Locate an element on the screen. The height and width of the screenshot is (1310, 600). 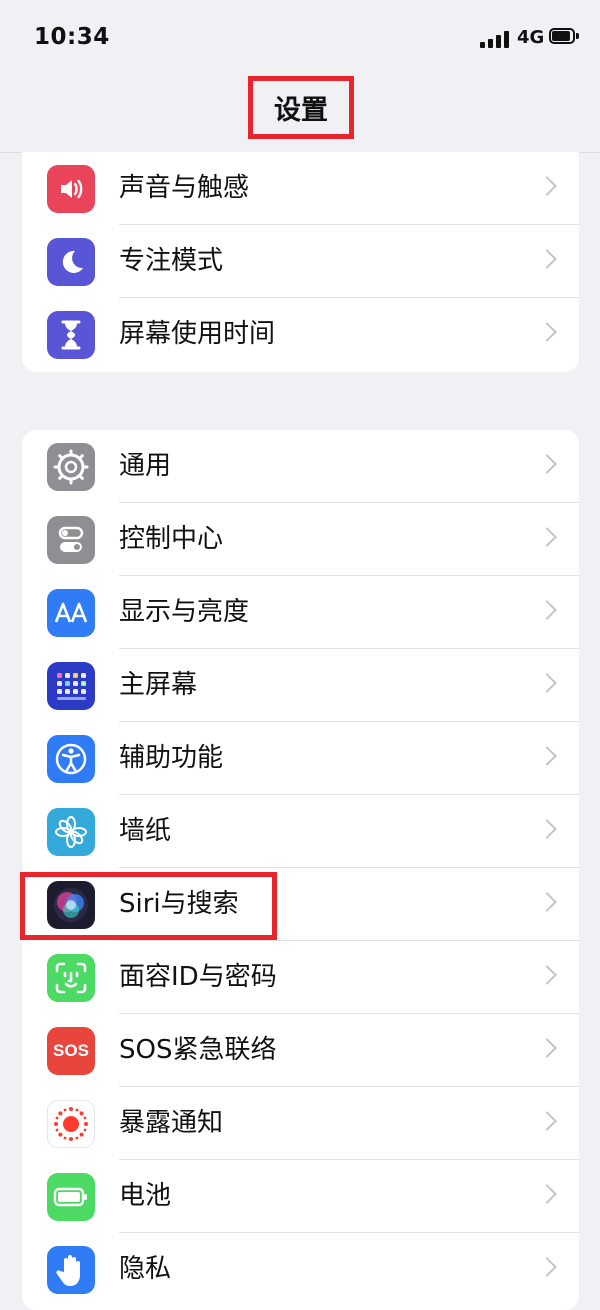
settings-row-label: 辅助功能 is located at coordinates (171, 758).